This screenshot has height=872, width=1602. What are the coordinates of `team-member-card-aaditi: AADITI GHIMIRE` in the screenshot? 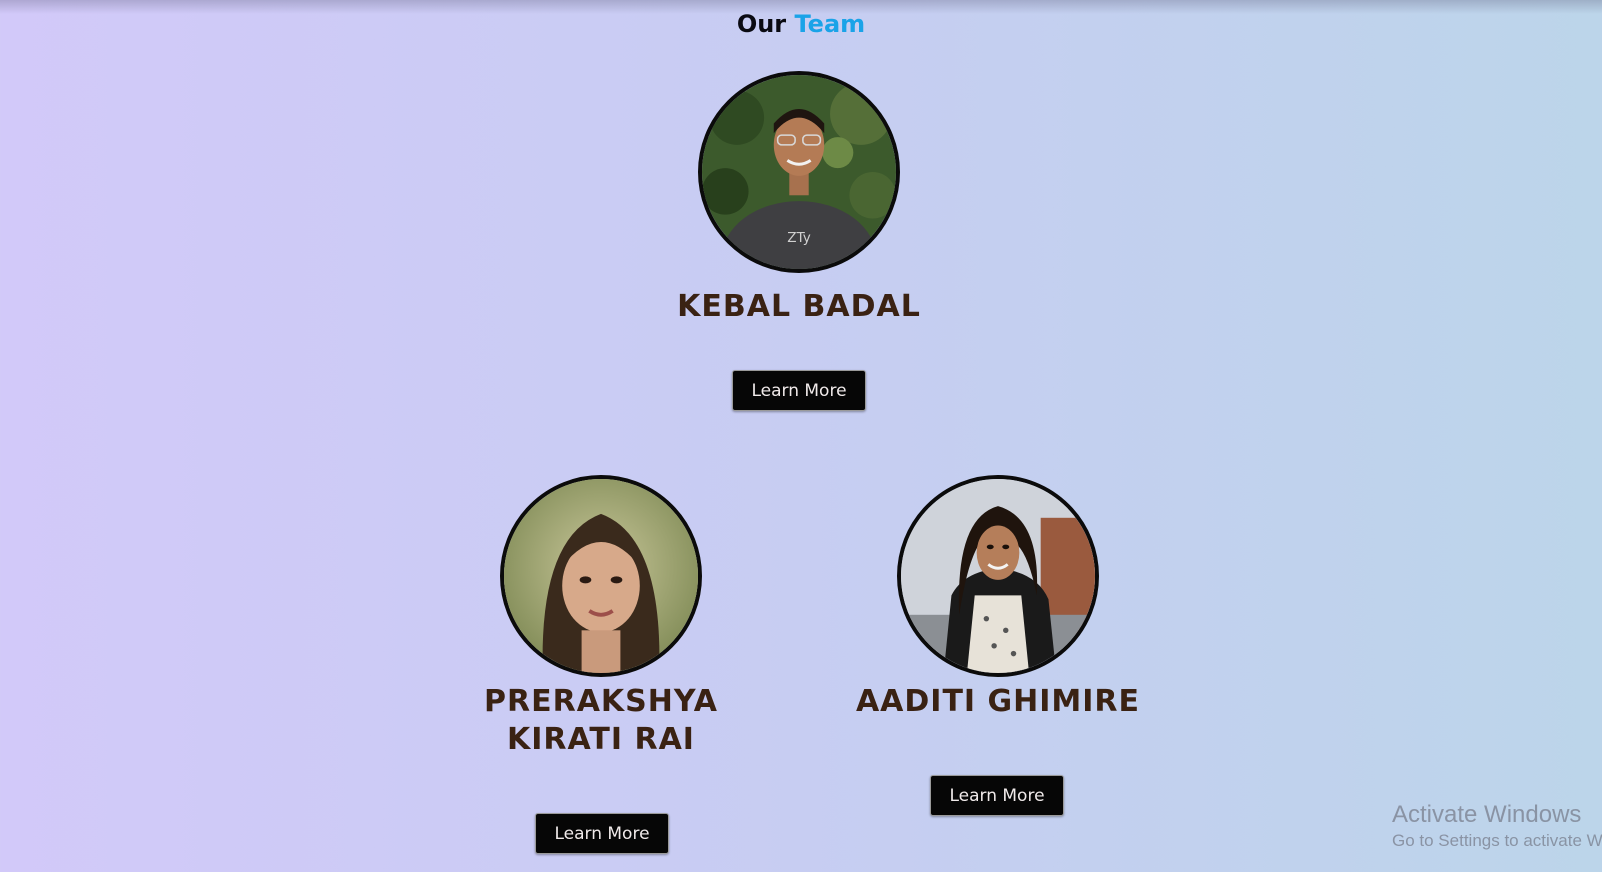 It's located at (998, 645).